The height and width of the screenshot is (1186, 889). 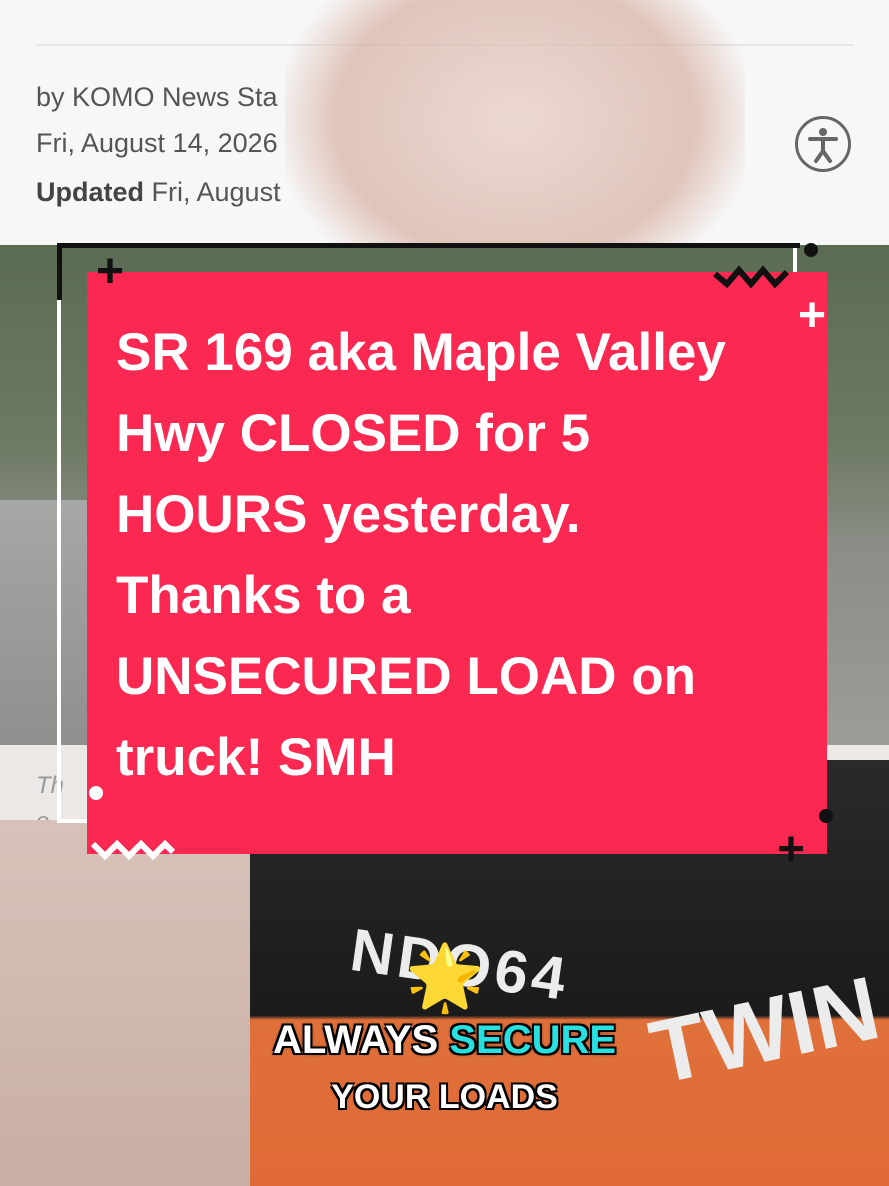 What do you see at coordinates (90, 192) in the screenshot?
I see `updated-label: Updated` at bounding box center [90, 192].